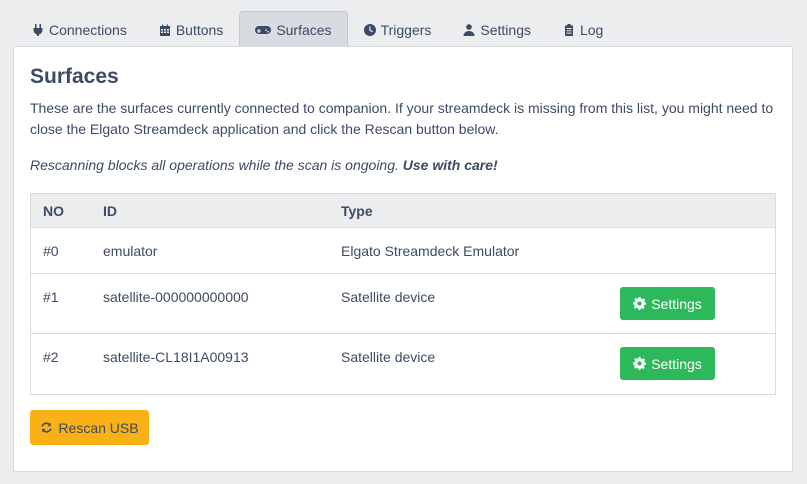 The image size is (807, 484). Describe the element at coordinates (51, 250) in the screenshot. I see `cell-no: #0` at that location.